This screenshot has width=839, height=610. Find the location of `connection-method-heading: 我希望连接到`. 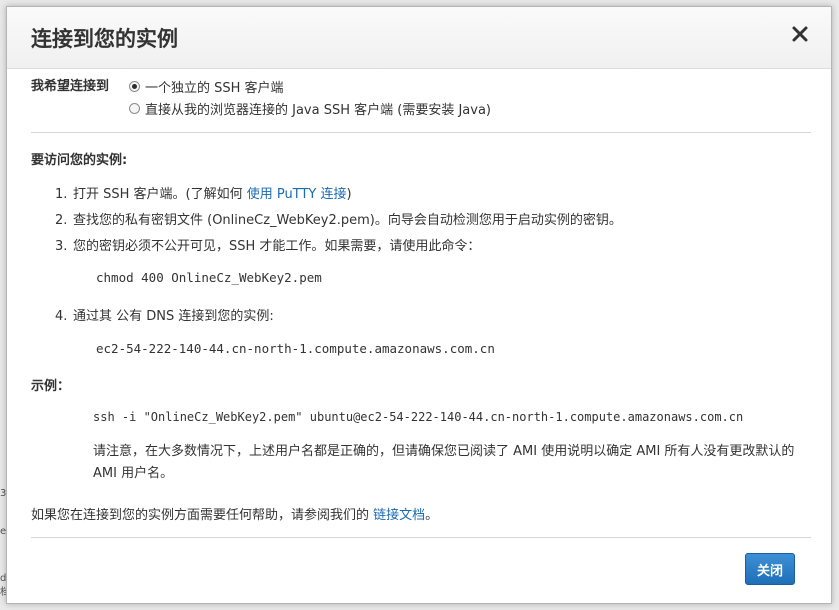

connection-method-heading: 我希望连接到 is located at coordinates (70, 86).